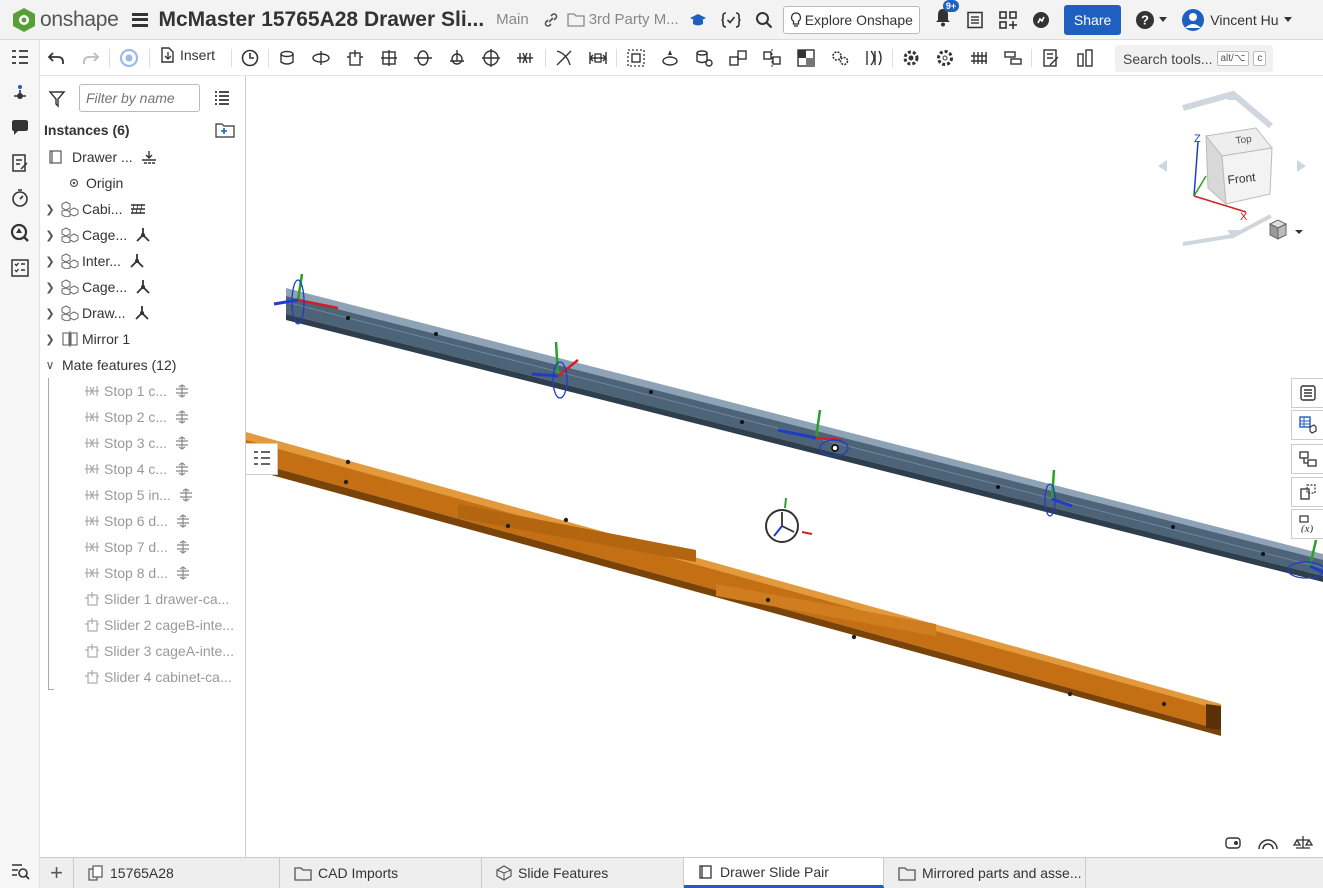 This screenshot has width=1323, height=888. I want to click on revolute-mate-icon, so click(321, 58).